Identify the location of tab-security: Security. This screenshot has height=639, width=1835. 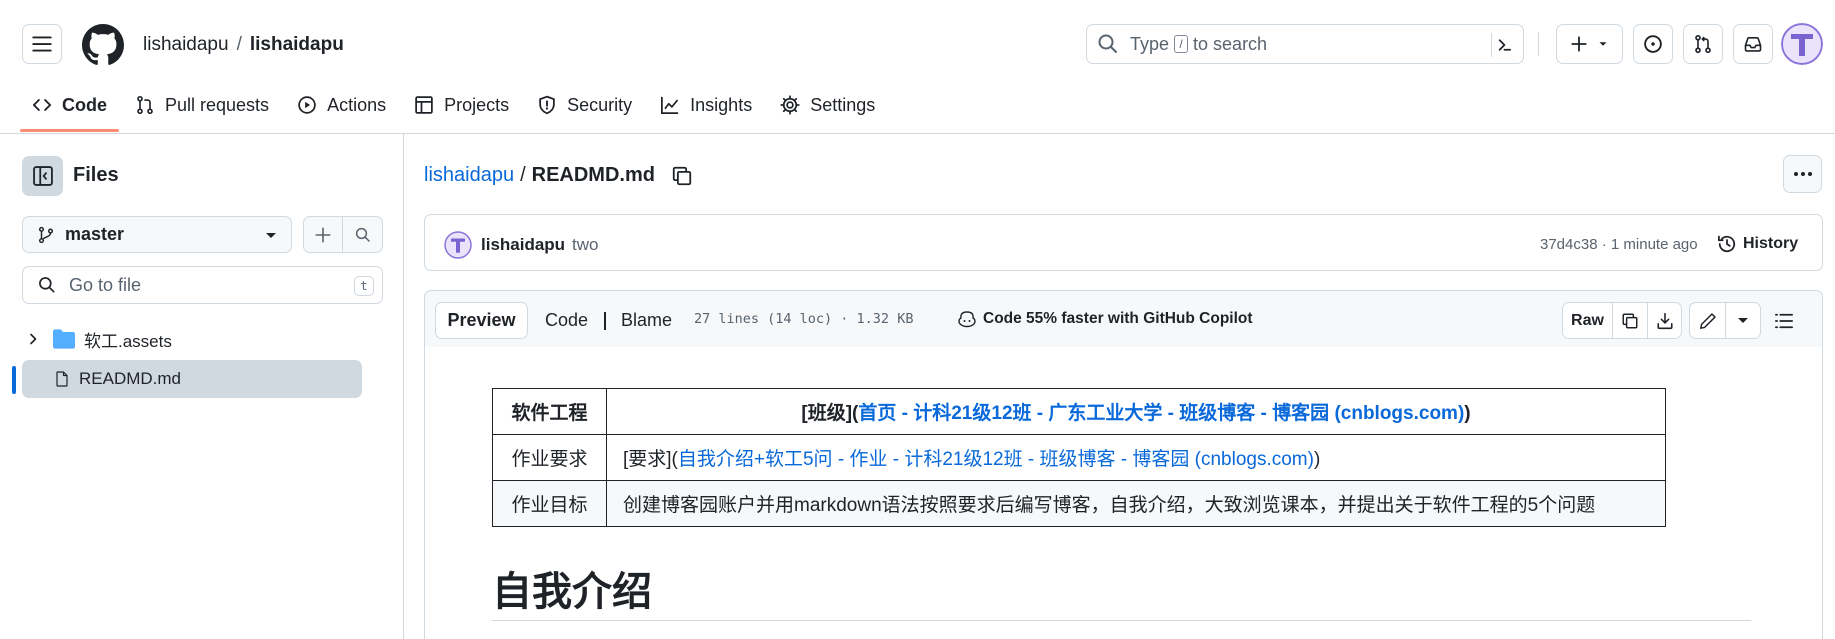
(584, 105).